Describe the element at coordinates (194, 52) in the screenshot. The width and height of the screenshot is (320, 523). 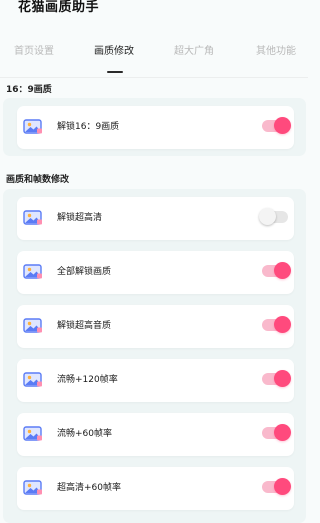
I see `tab-wide-angle: 超大广角` at that location.